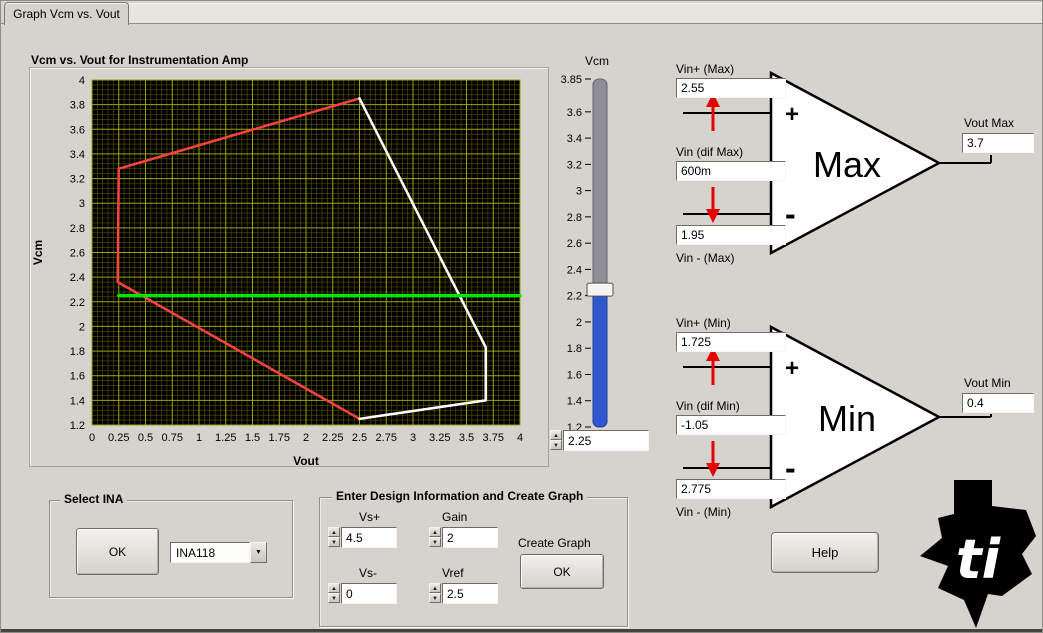 This screenshot has height=633, width=1043. Describe the element at coordinates (597, 61) in the screenshot. I see `slider-title: Vcm` at that location.